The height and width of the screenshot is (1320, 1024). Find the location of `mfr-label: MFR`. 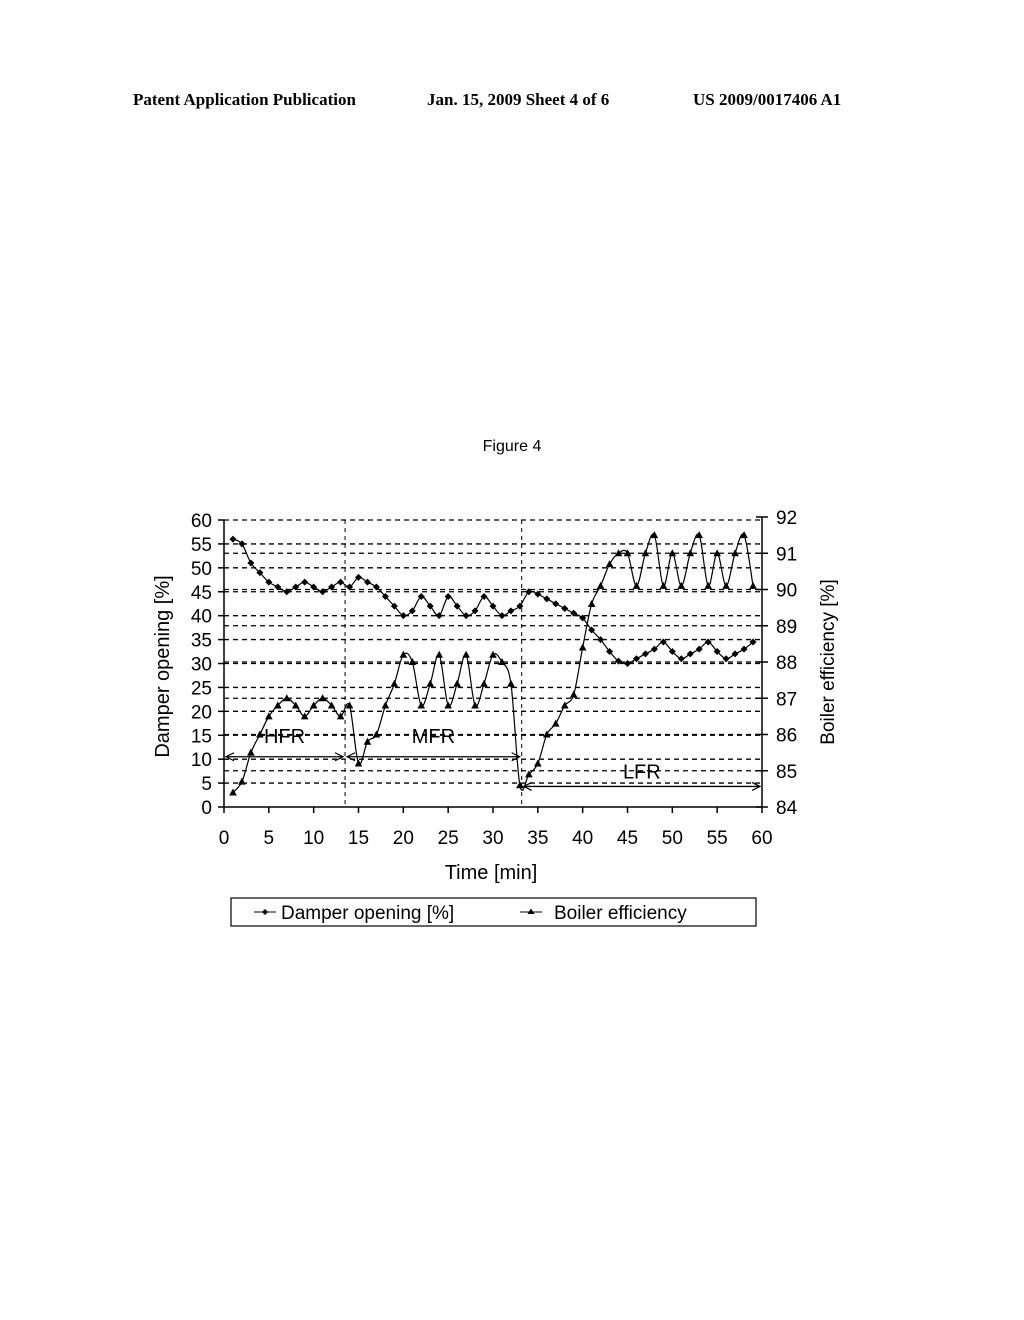

mfr-label: MFR is located at coordinates (433, 737).